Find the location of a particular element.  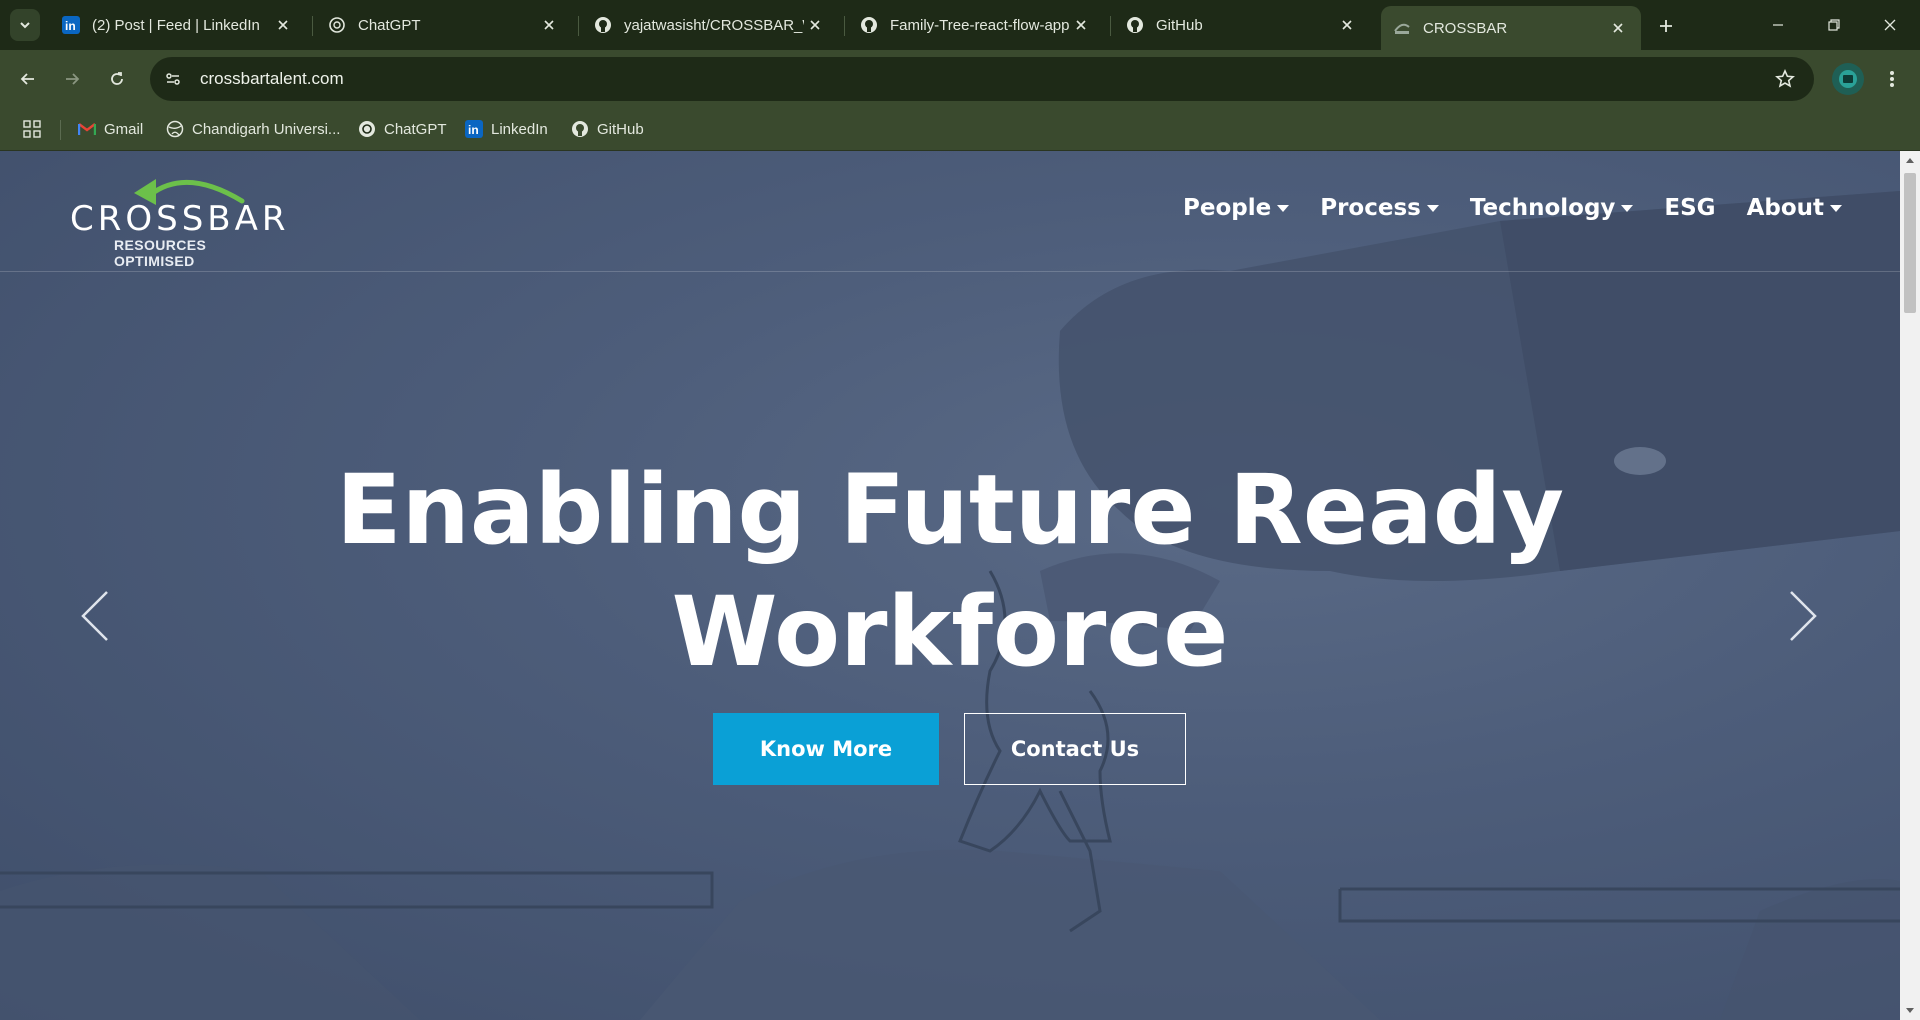

reload-button is located at coordinates (117, 79).